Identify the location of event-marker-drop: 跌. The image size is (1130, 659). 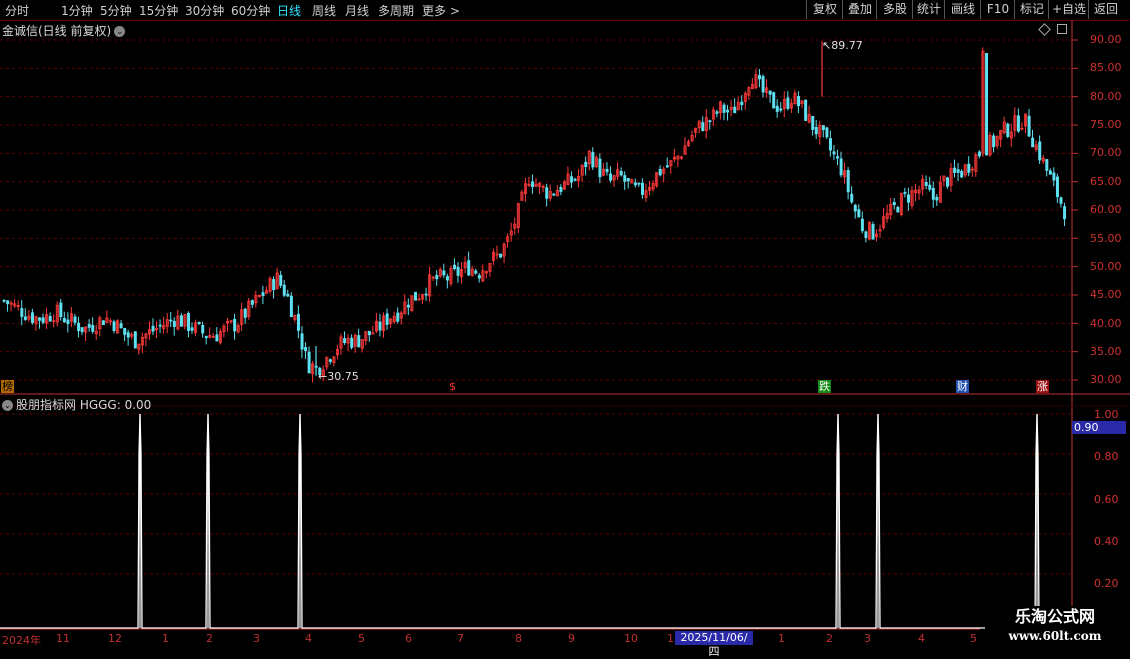
(824, 386).